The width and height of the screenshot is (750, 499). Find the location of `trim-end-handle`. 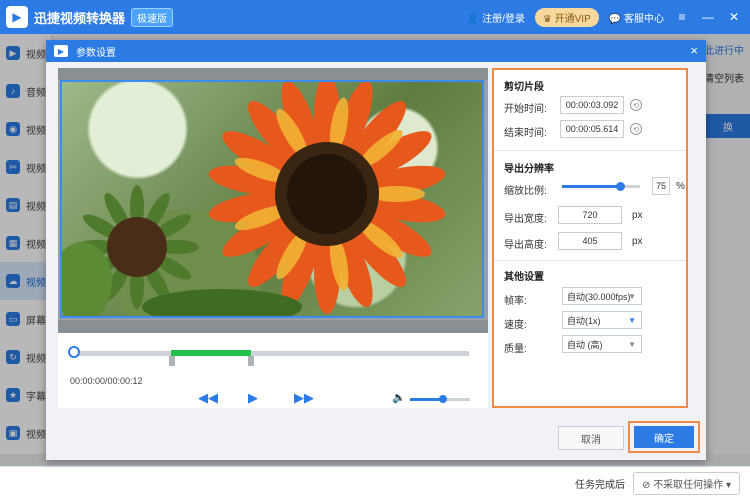

trim-end-handle is located at coordinates (251, 361).